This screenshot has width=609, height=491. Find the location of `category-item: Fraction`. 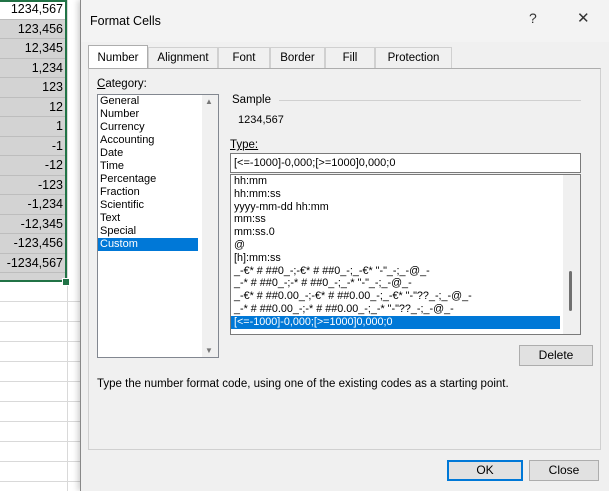

category-item: Fraction is located at coordinates (158, 192).